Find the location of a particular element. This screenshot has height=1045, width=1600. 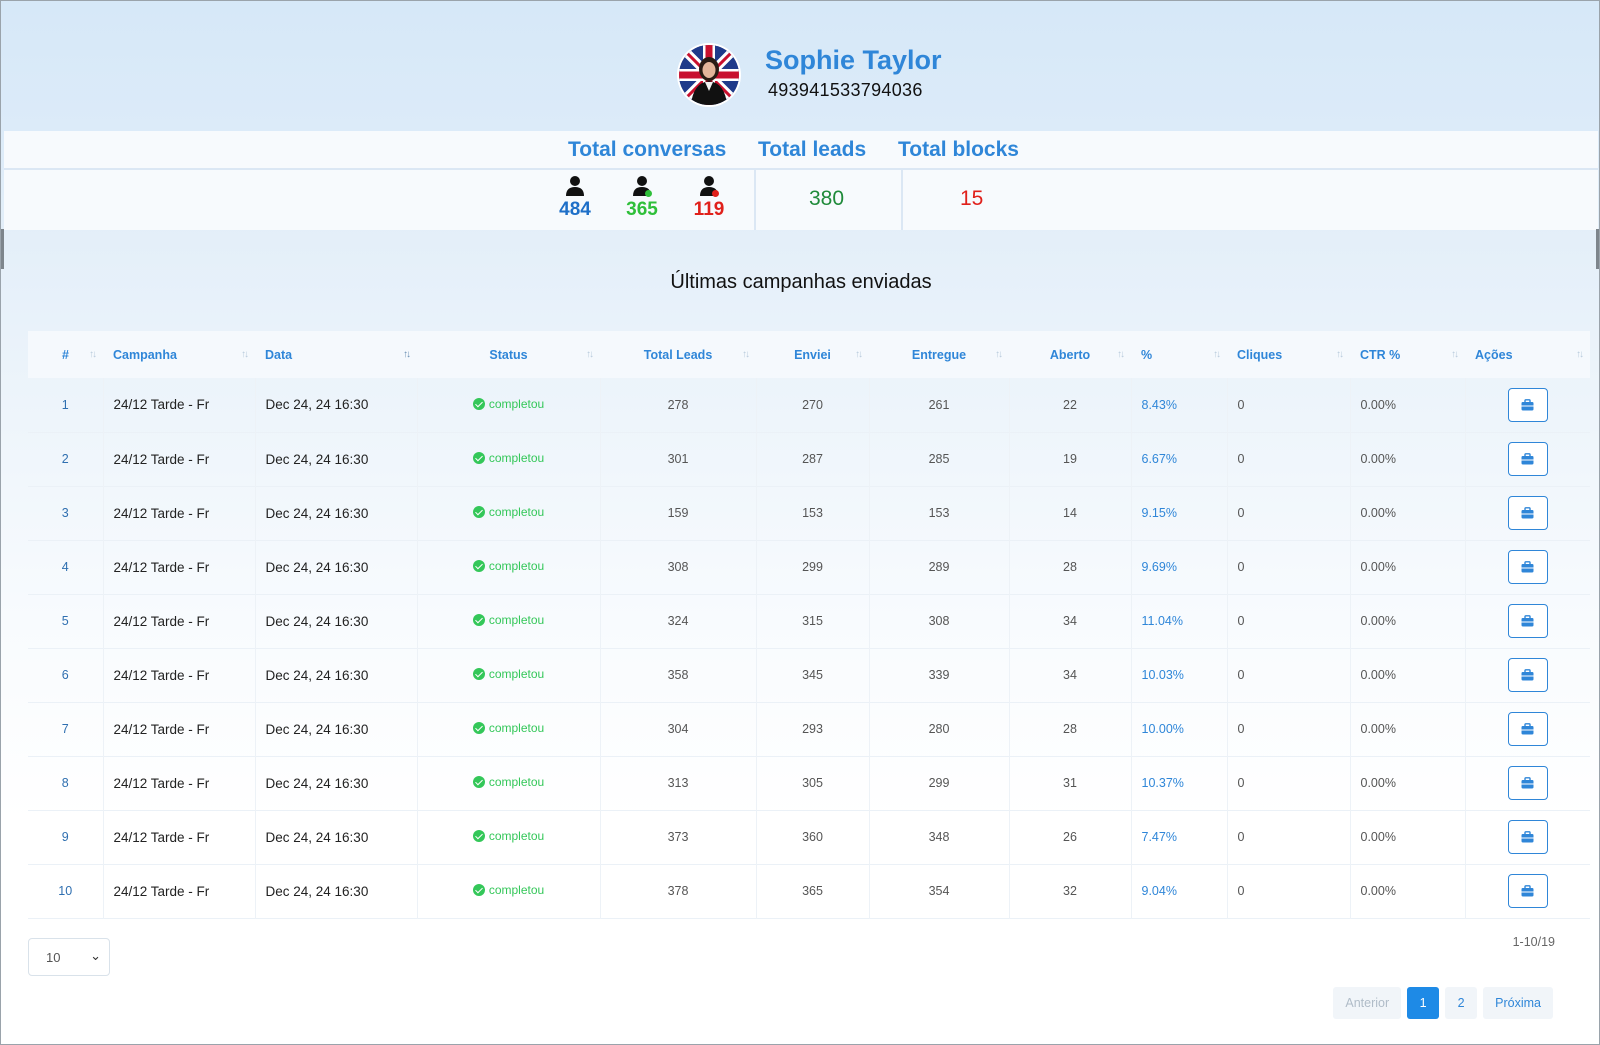

user-phone: 493941533794036 is located at coordinates (845, 90).